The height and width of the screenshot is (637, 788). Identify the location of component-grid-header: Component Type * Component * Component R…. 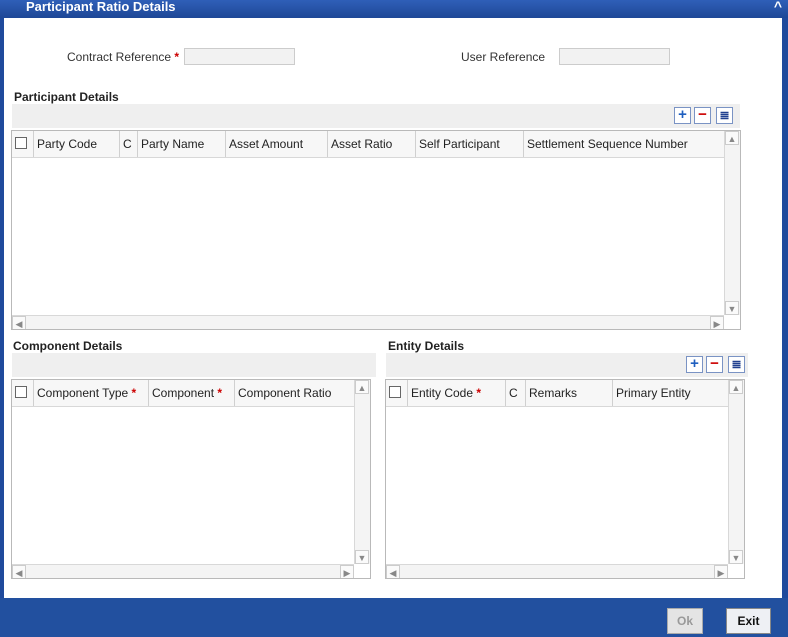
(183, 393).